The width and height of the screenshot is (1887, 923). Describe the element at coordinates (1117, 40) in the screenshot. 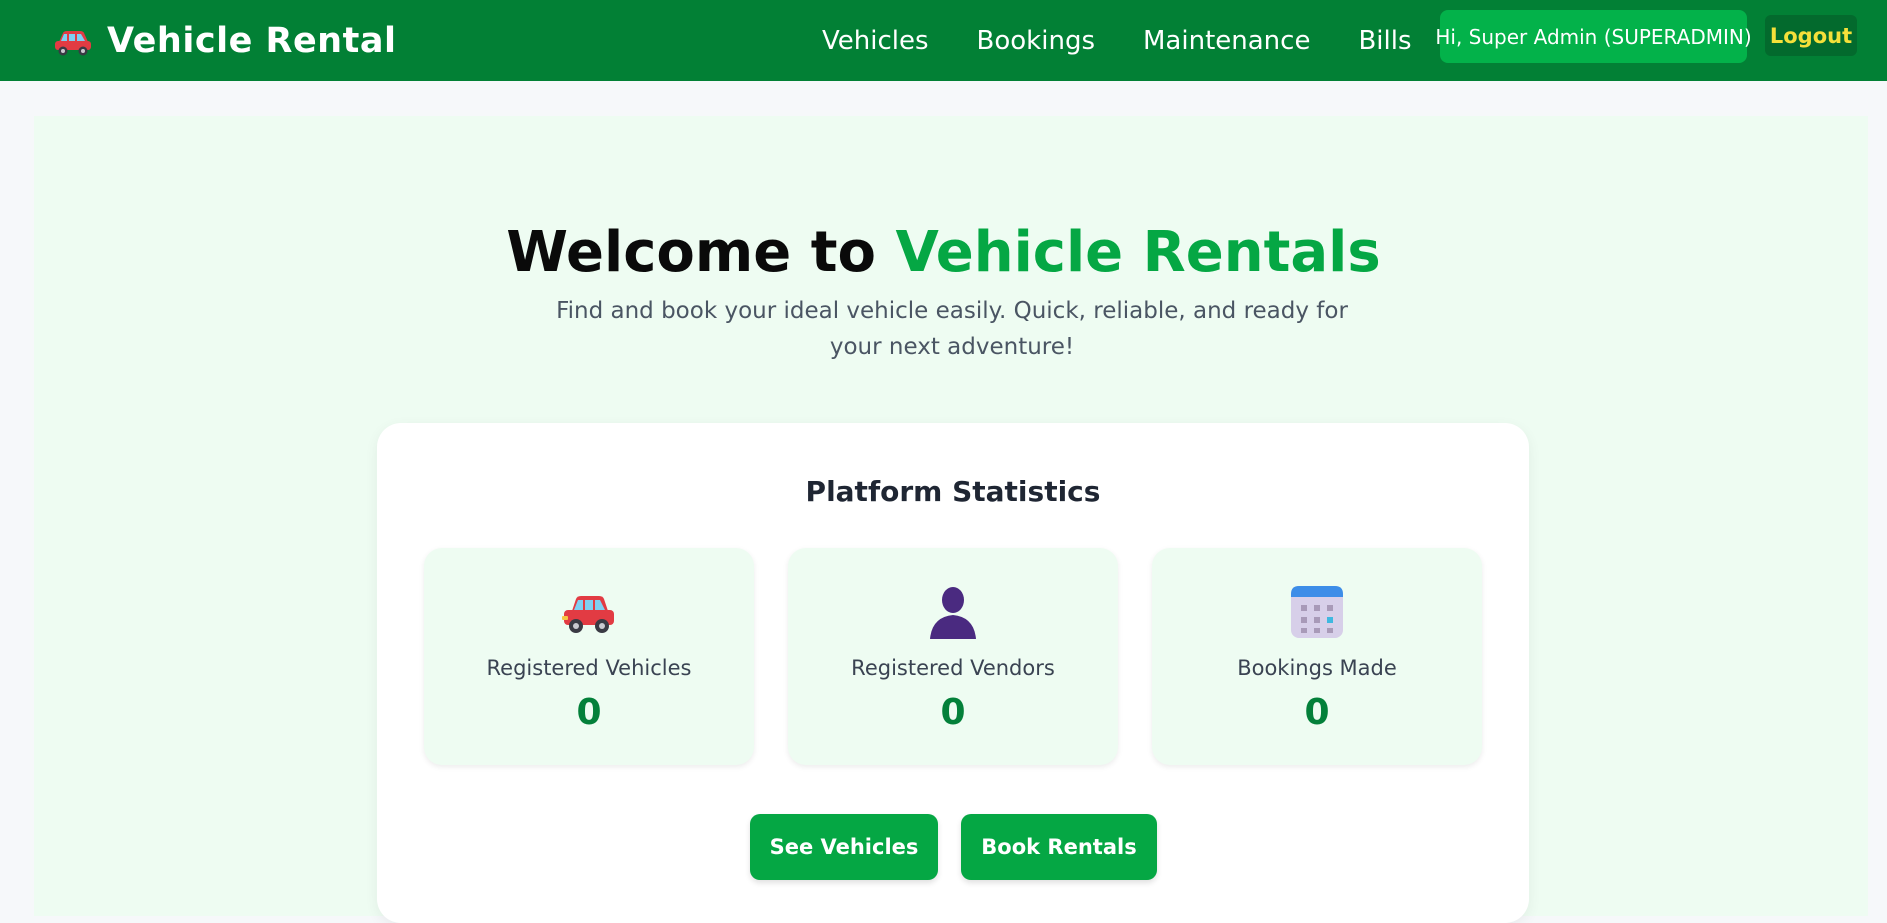

I see `main-nav: Vehicles Bookings Maintenance Bills` at that location.